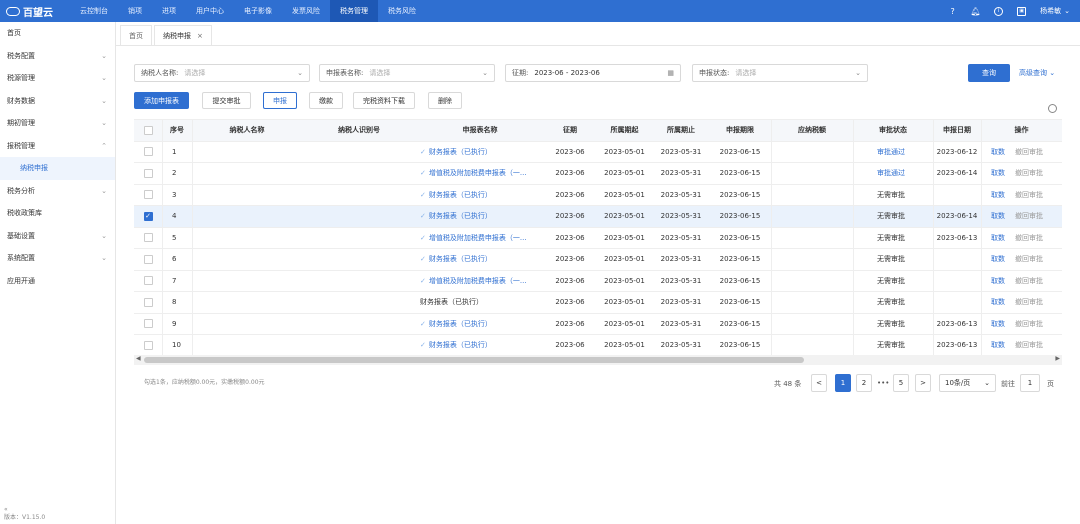 This screenshot has width=1080, height=524. What do you see at coordinates (183, 35) in the screenshot?
I see `tab: 纳税申报 ×` at bounding box center [183, 35].